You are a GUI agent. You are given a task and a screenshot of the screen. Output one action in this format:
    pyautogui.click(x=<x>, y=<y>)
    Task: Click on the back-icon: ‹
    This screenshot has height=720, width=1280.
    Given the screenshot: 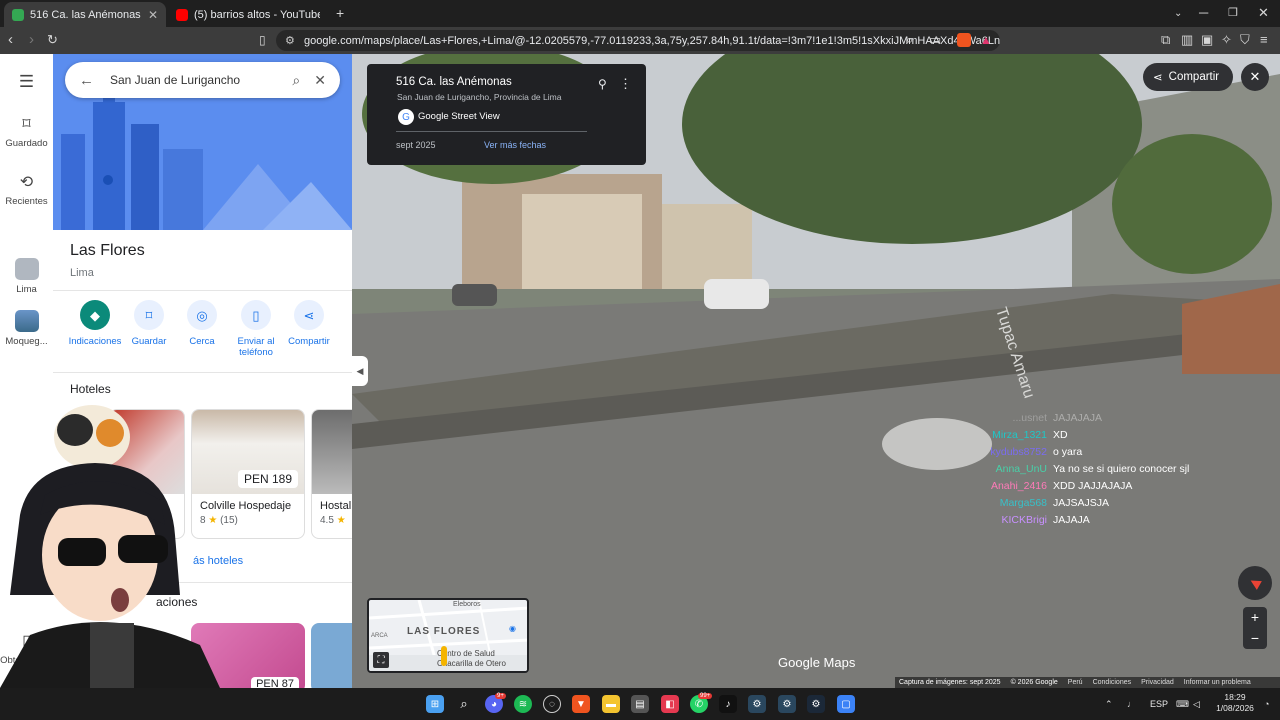 What is the action you would take?
    pyautogui.click(x=10, y=39)
    